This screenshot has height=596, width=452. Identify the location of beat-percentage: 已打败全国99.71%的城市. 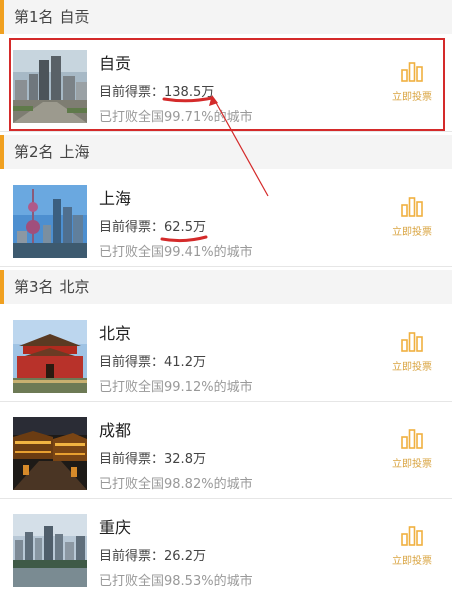
(176, 117).